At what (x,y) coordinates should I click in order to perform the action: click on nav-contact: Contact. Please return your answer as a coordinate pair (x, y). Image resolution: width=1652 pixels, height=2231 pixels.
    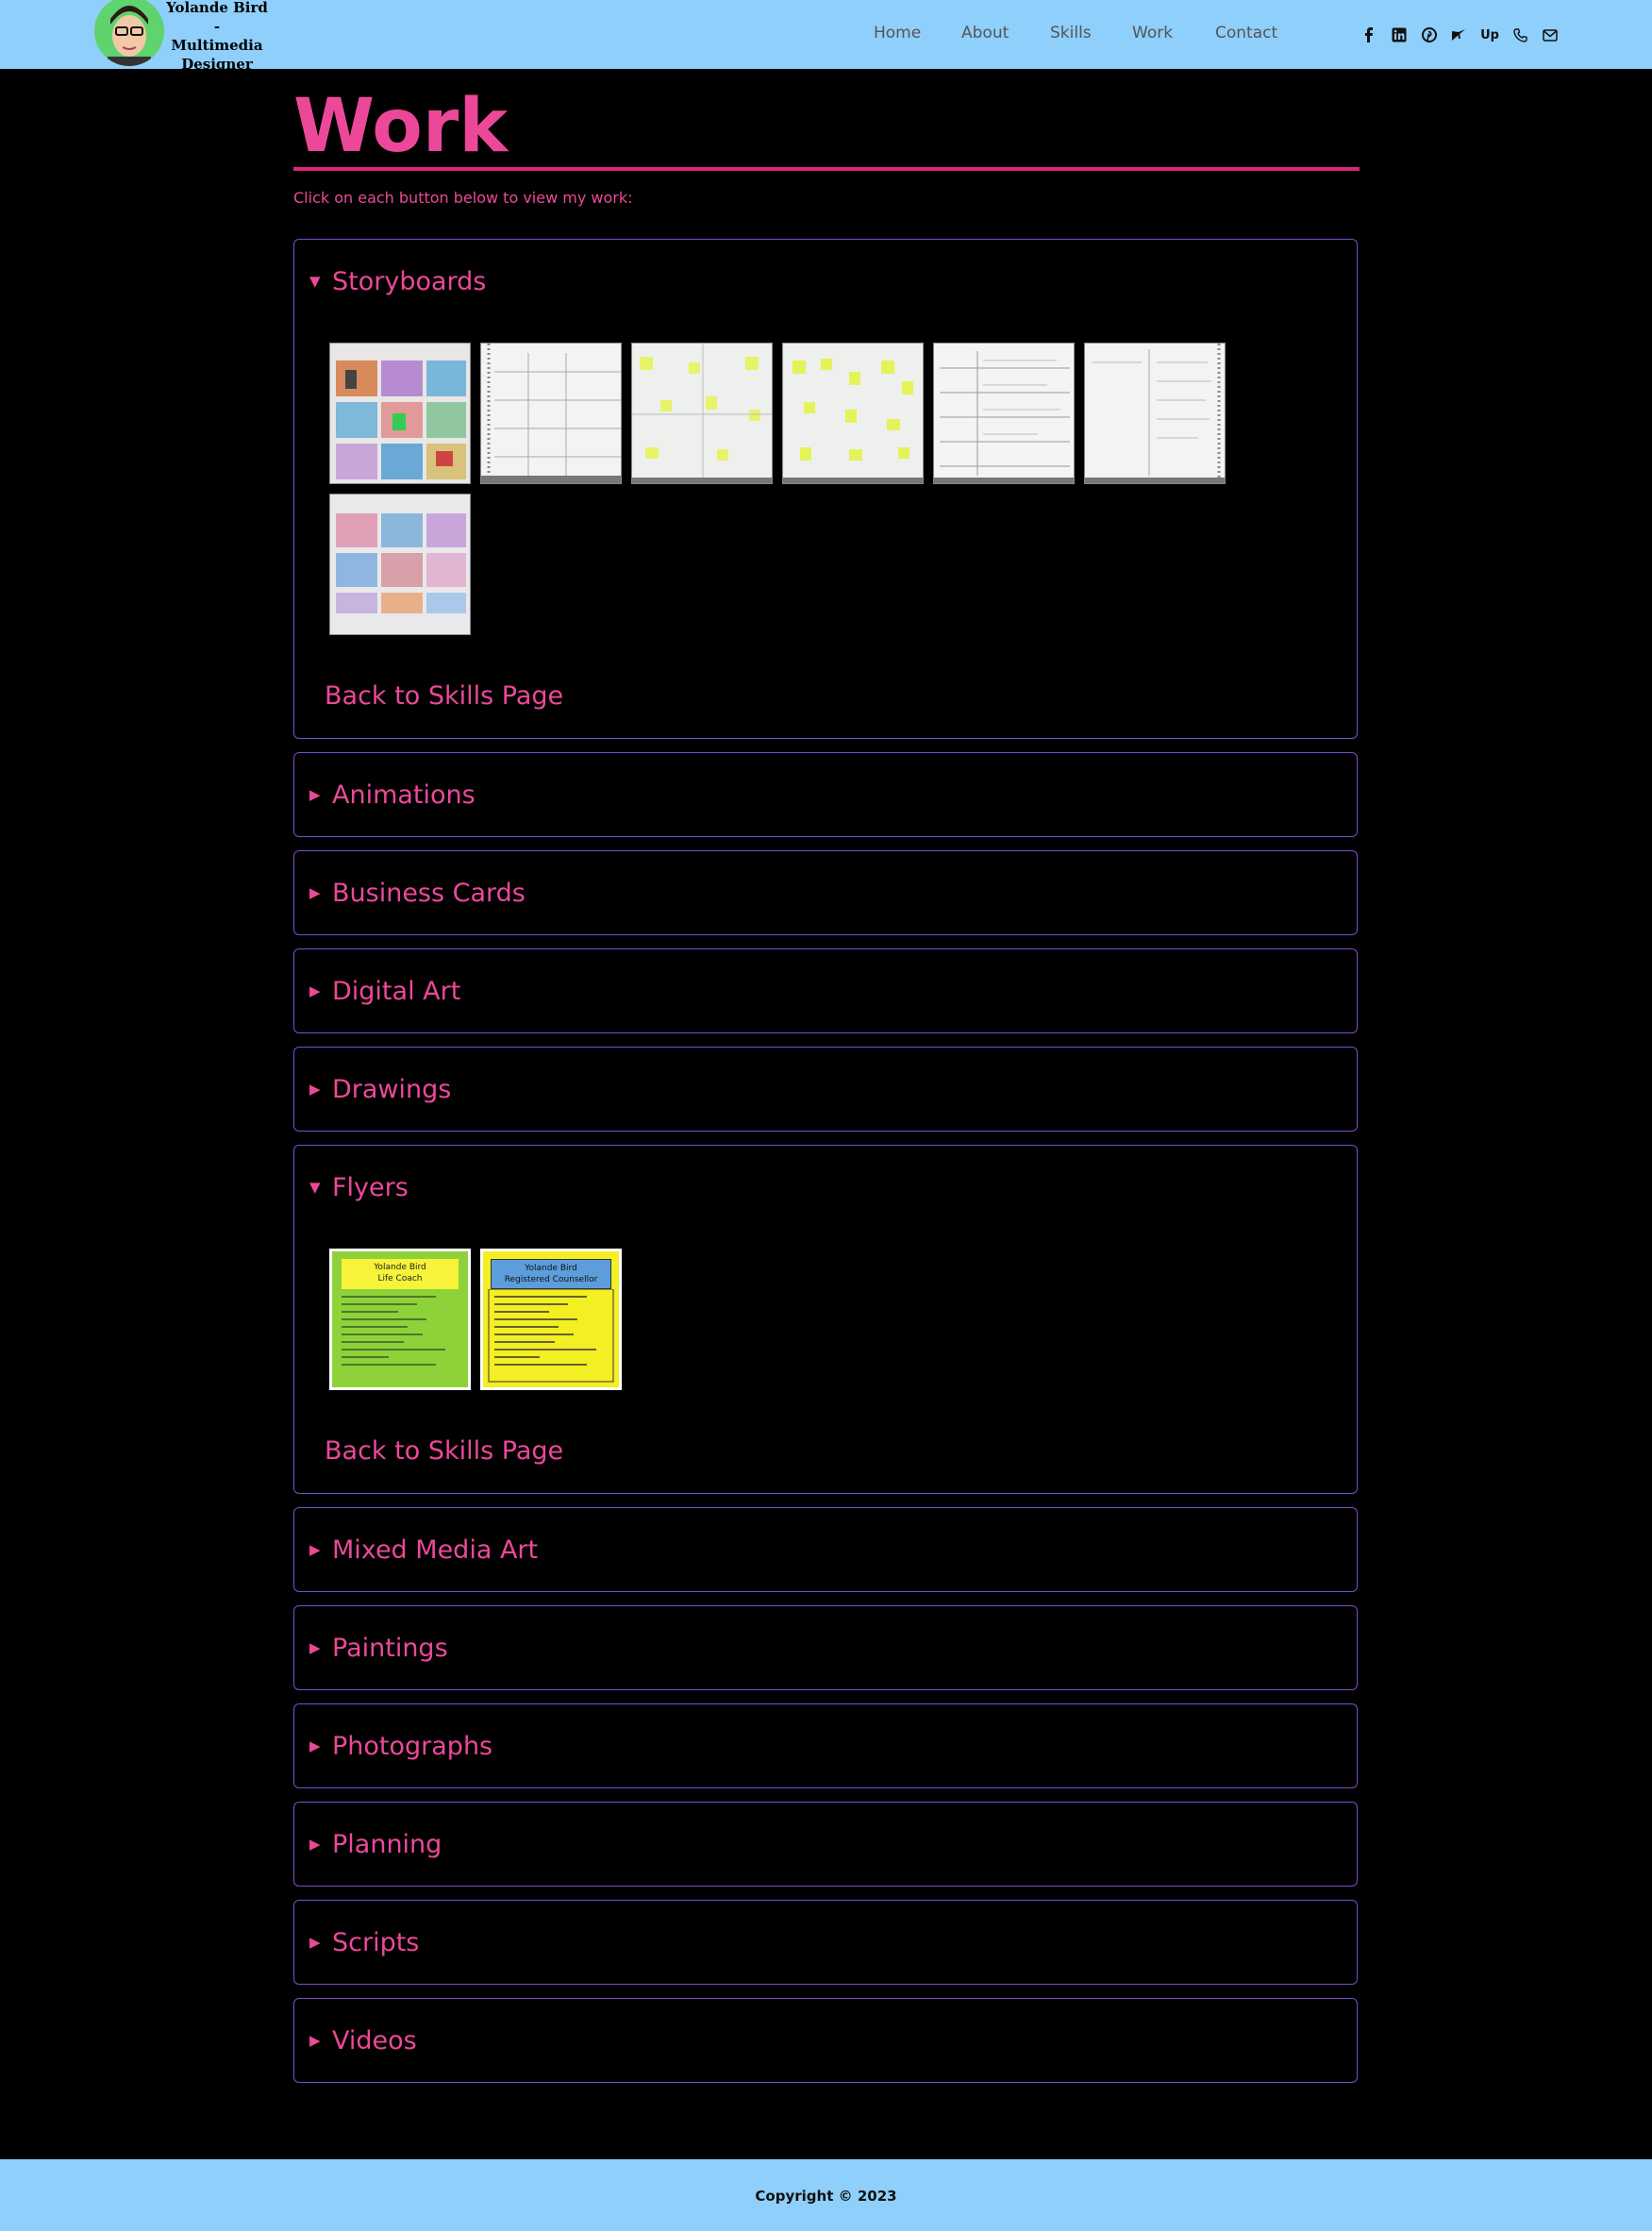
    Looking at the image, I should click on (1246, 33).